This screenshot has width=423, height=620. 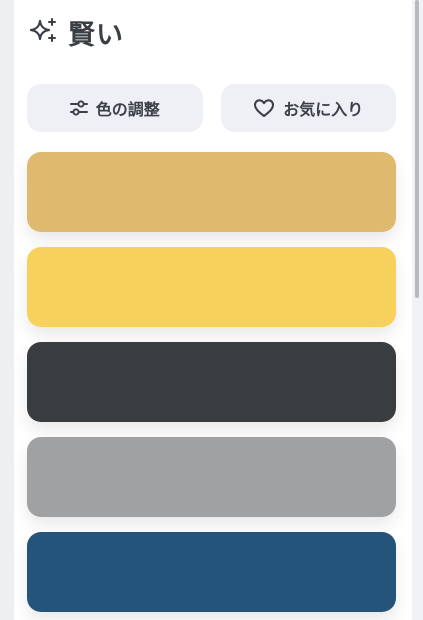 I want to click on action-buttons: 色の調整 お気に入り, so click(x=211, y=108).